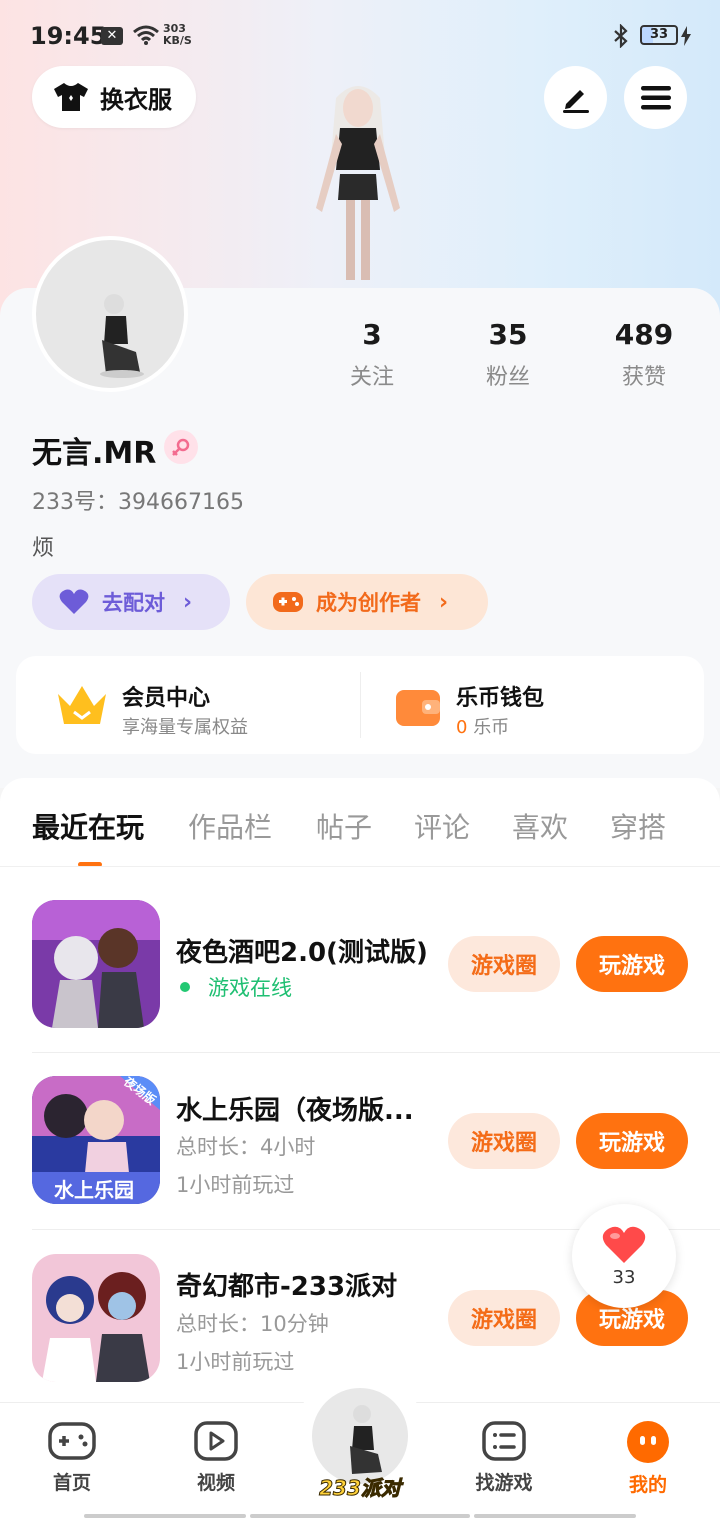 Image resolution: width=720 pixels, height=1520 pixels. What do you see at coordinates (96, 1140) in the screenshot?
I see `game-icon-water-park: 夜场版 水上乐园` at bounding box center [96, 1140].